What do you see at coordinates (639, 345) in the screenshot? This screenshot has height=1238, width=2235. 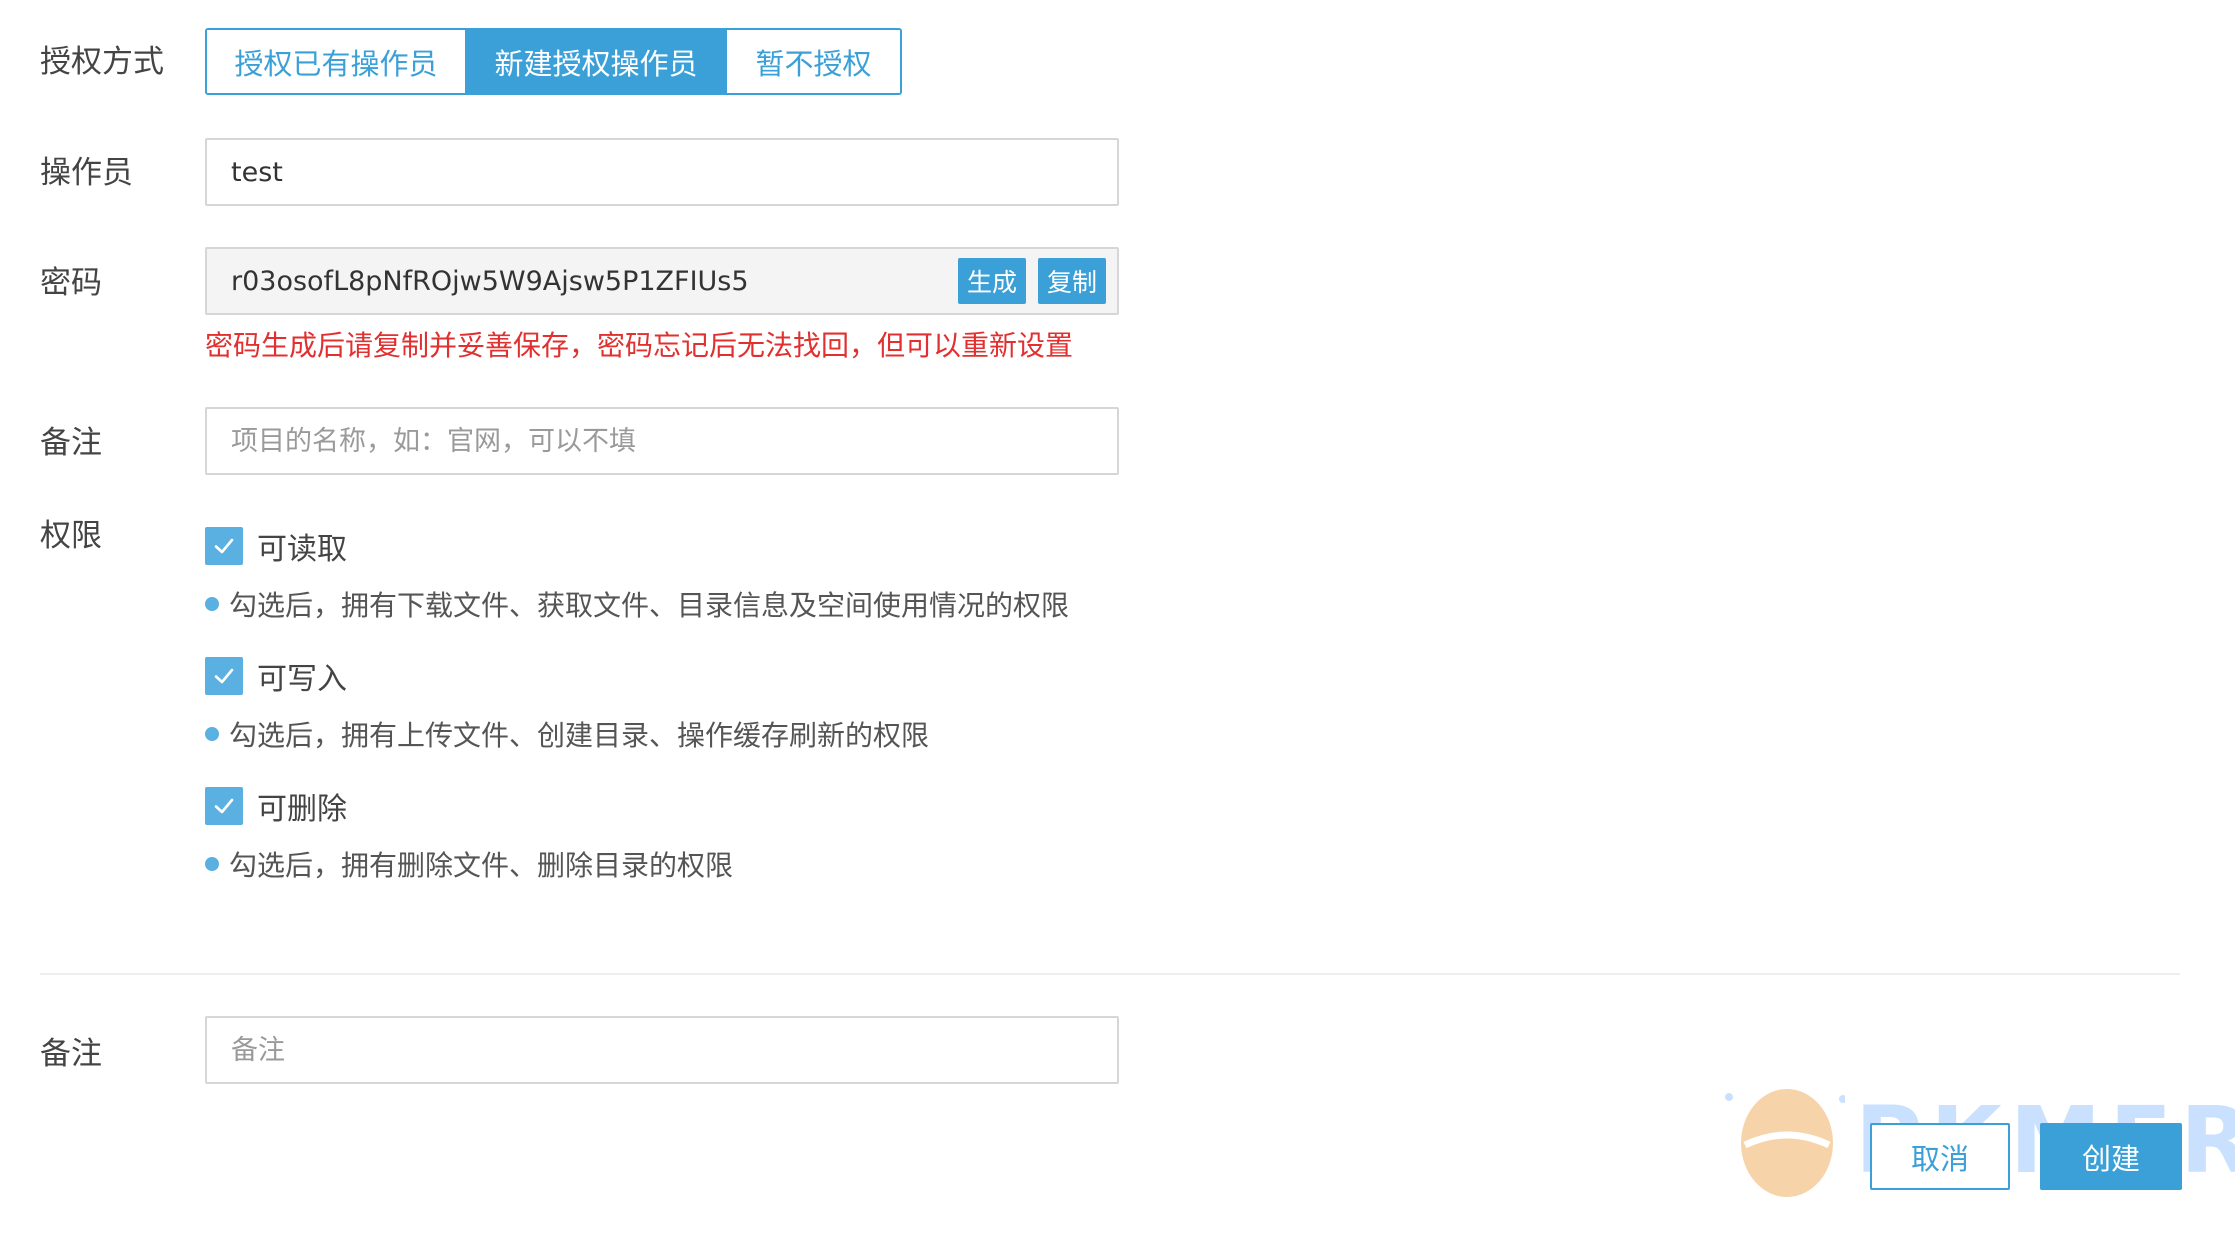 I see `password-warning: 密码生成后请复制并妥善保存，密码忘记后无法找回，但可以重新设置` at bounding box center [639, 345].